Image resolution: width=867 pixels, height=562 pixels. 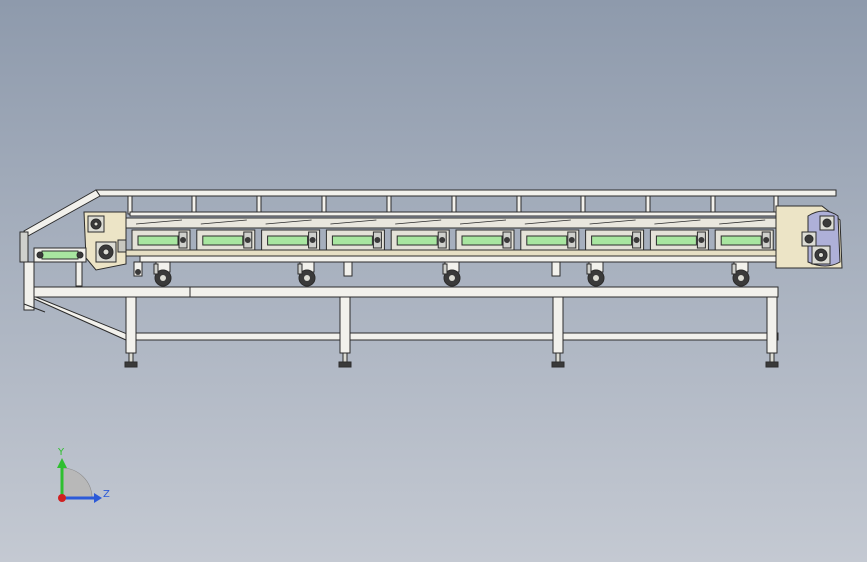 I want to click on stand-top-beam, so click(x=404, y=292).